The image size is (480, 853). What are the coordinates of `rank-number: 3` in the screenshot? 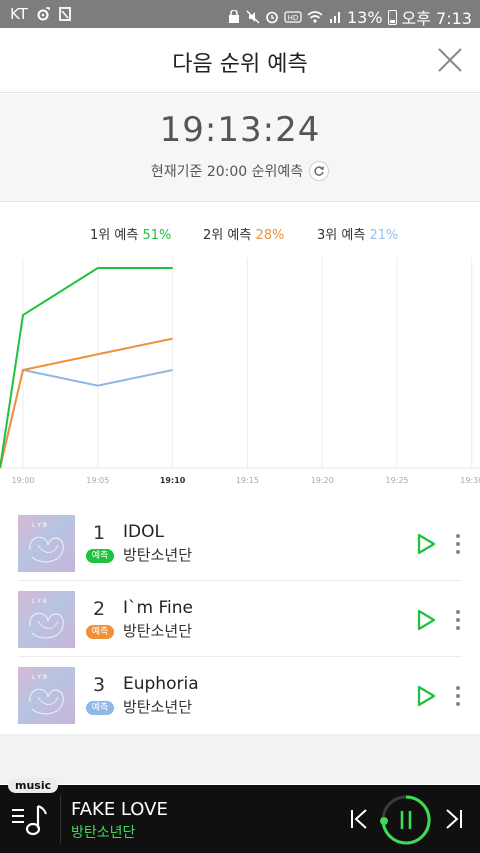 It's located at (99, 685).